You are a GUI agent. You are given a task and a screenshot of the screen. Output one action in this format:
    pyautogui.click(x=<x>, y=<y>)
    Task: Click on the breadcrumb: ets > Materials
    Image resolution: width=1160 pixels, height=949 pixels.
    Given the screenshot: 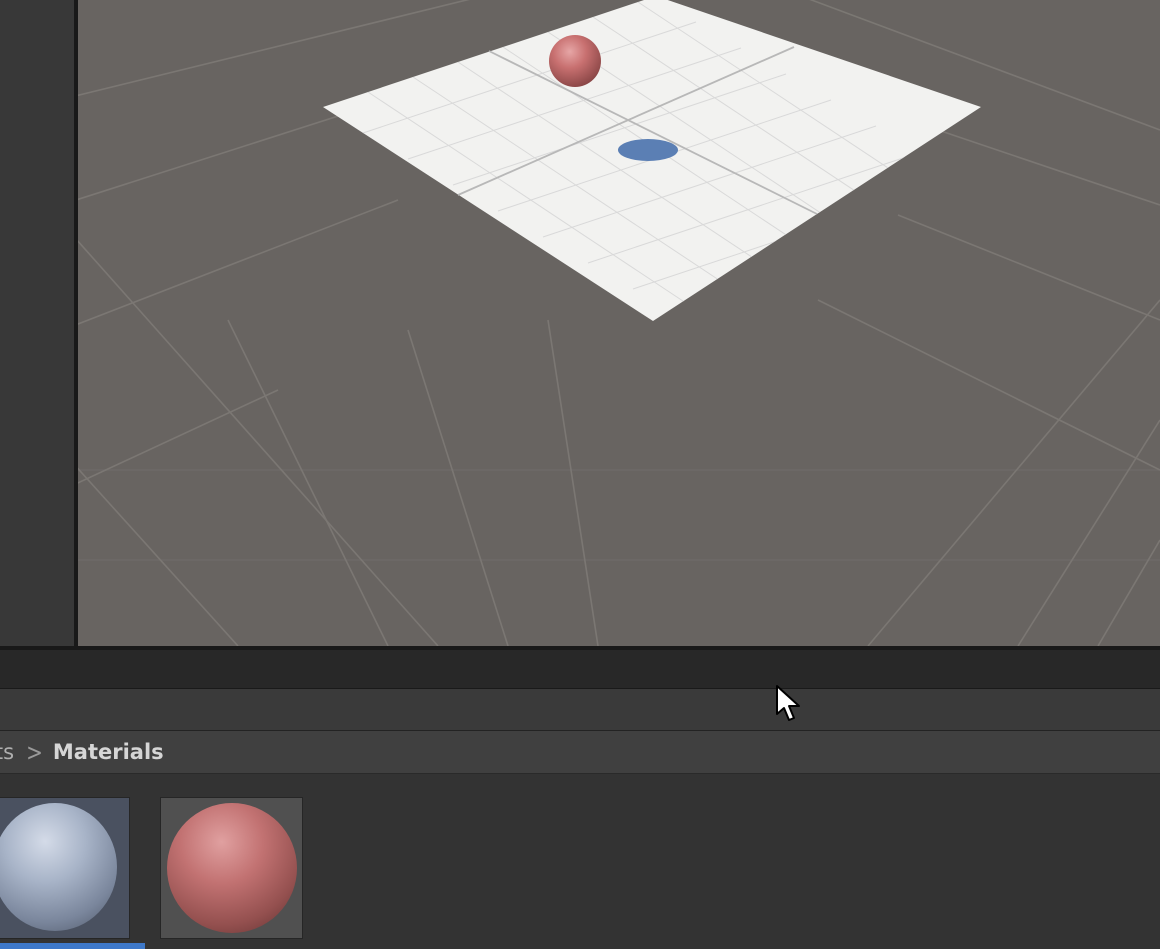 What is the action you would take?
    pyautogui.click(x=580, y=752)
    